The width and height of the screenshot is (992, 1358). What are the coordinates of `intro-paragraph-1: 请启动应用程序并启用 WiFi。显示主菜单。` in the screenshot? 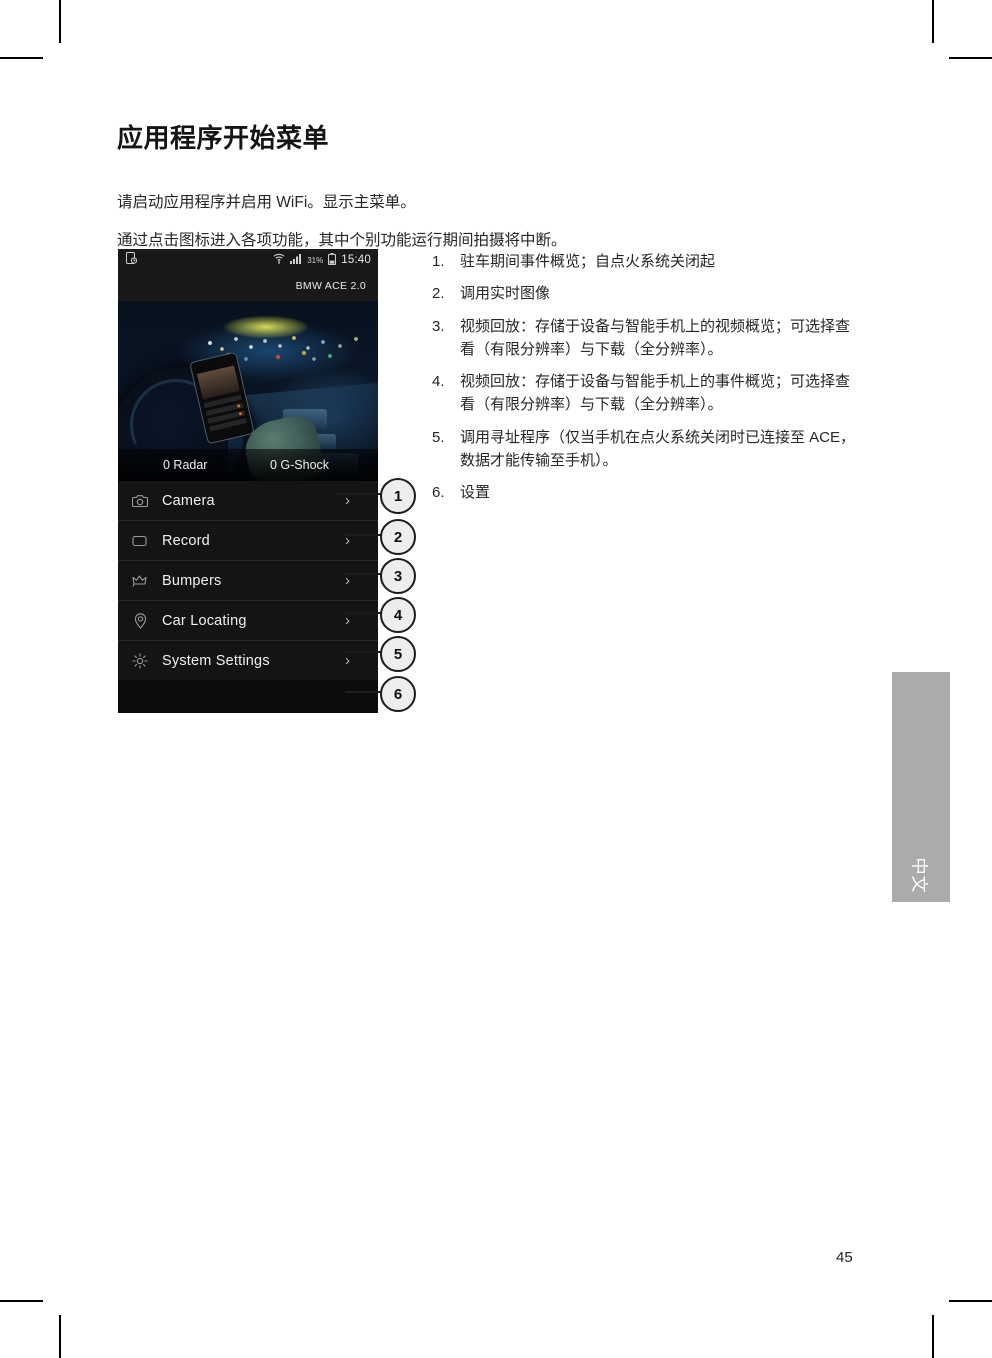 It's located at (266, 202).